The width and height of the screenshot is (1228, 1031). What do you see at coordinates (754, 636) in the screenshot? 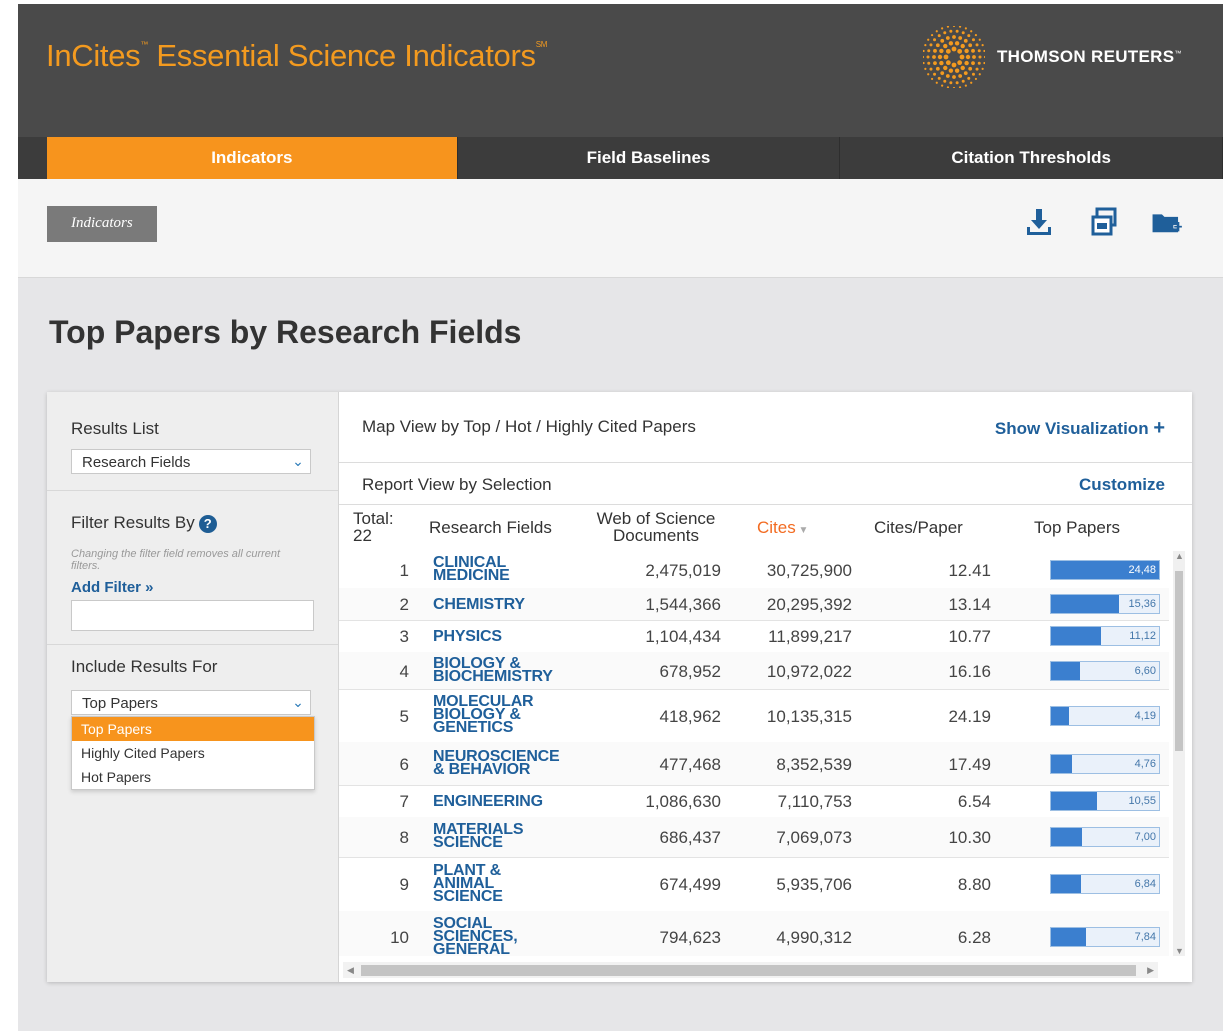
I see `table-row: 3 PHYSICS 1,104,434 11,899,217 10.77 11,12` at bounding box center [754, 636].